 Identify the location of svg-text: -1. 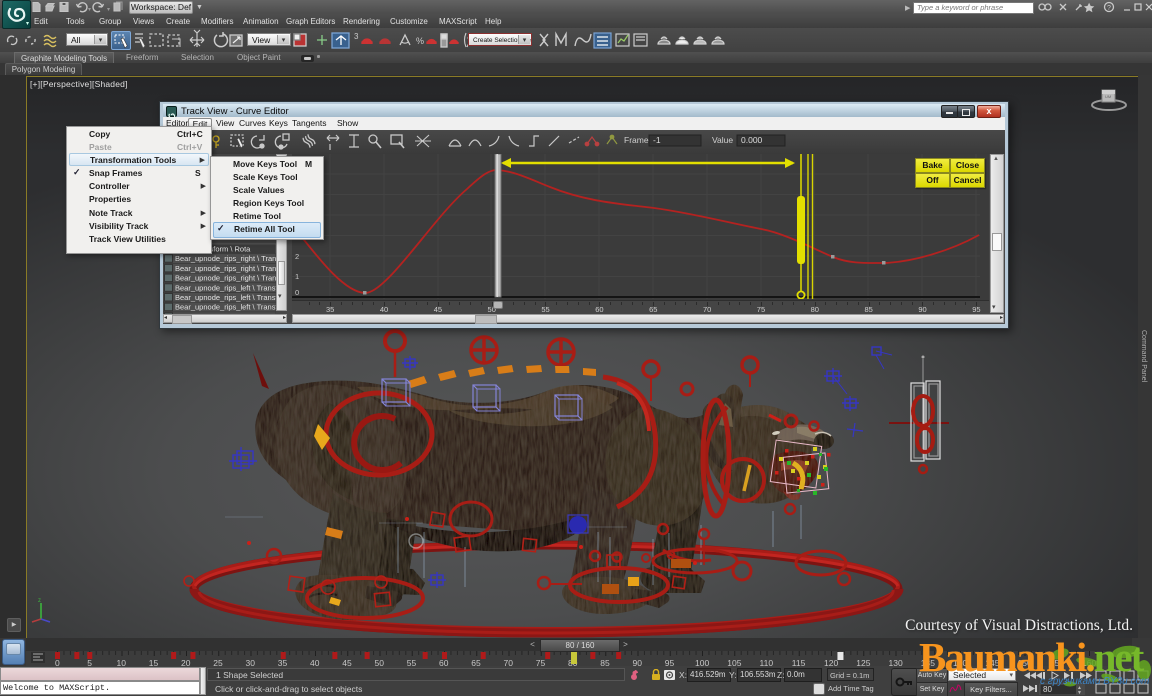
(657, 140).